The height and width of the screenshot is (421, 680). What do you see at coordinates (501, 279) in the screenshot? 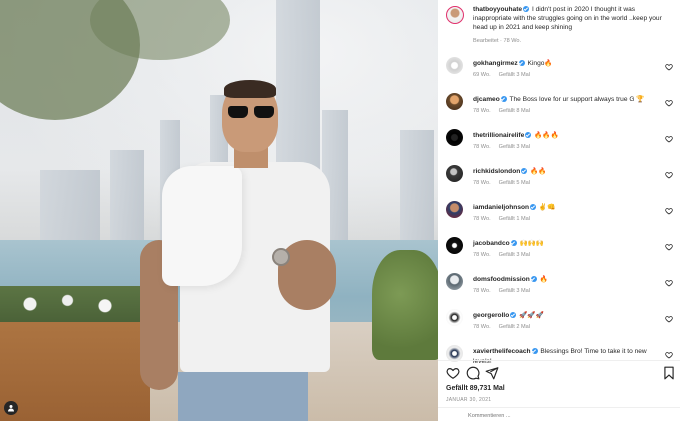
I see `comment-username: domsfoodmission` at bounding box center [501, 279].